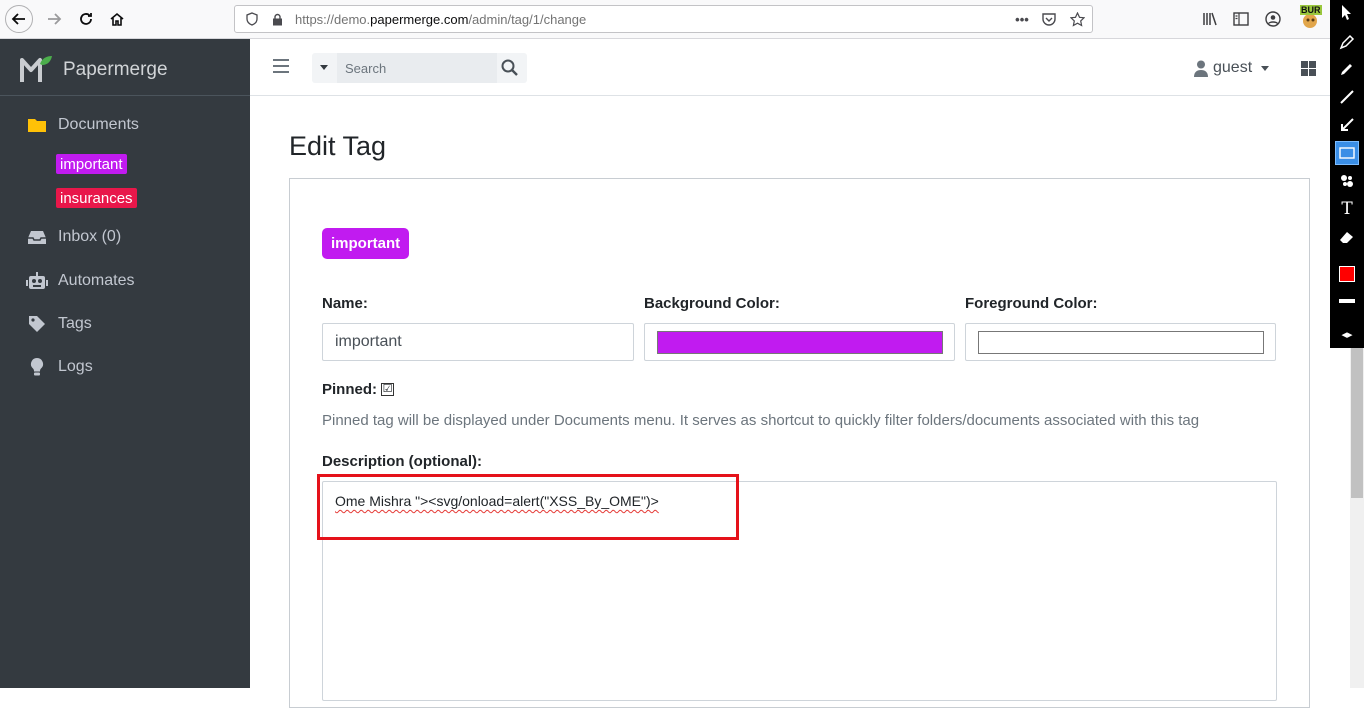  What do you see at coordinates (1357, 423) in the screenshot?
I see `scrollbar-thumb` at bounding box center [1357, 423].